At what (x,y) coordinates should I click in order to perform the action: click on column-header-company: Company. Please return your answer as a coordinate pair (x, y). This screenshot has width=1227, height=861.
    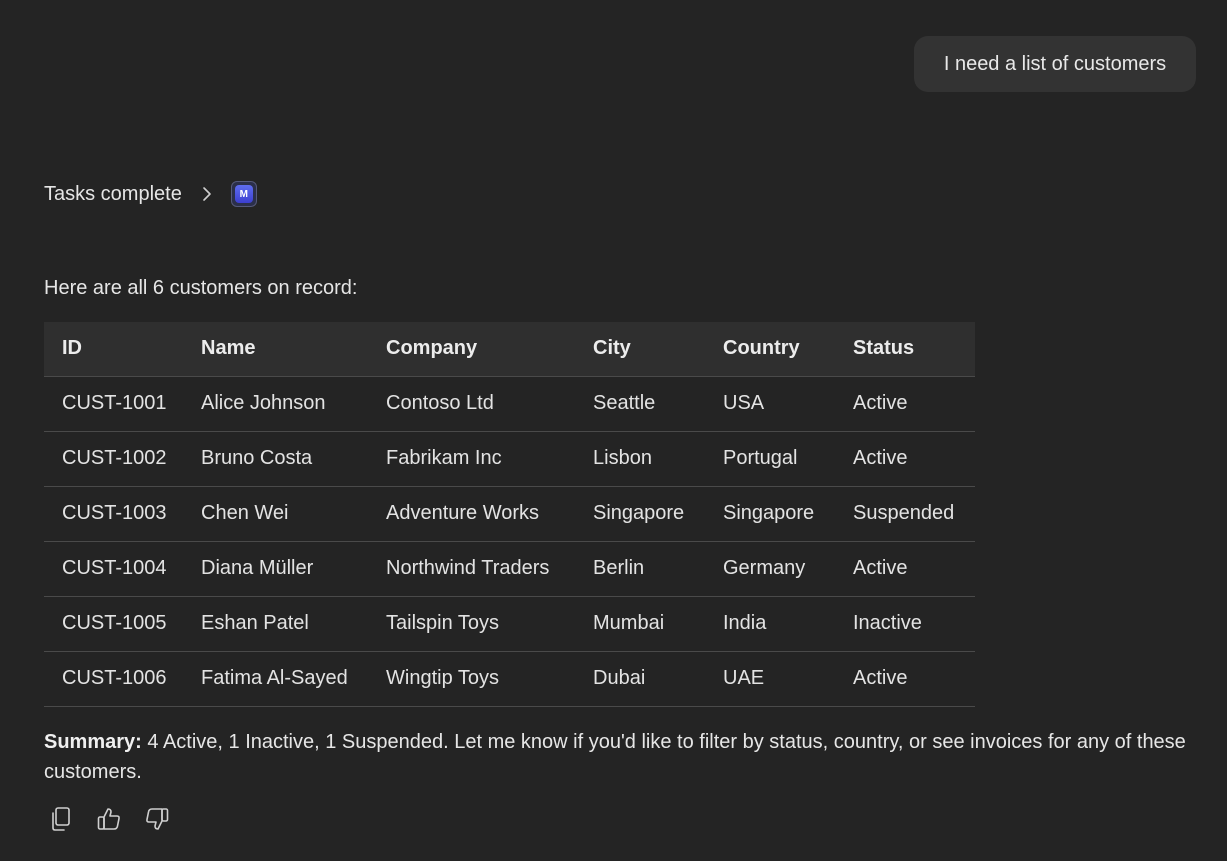
    Looking at the image, I should click on (471, 349).